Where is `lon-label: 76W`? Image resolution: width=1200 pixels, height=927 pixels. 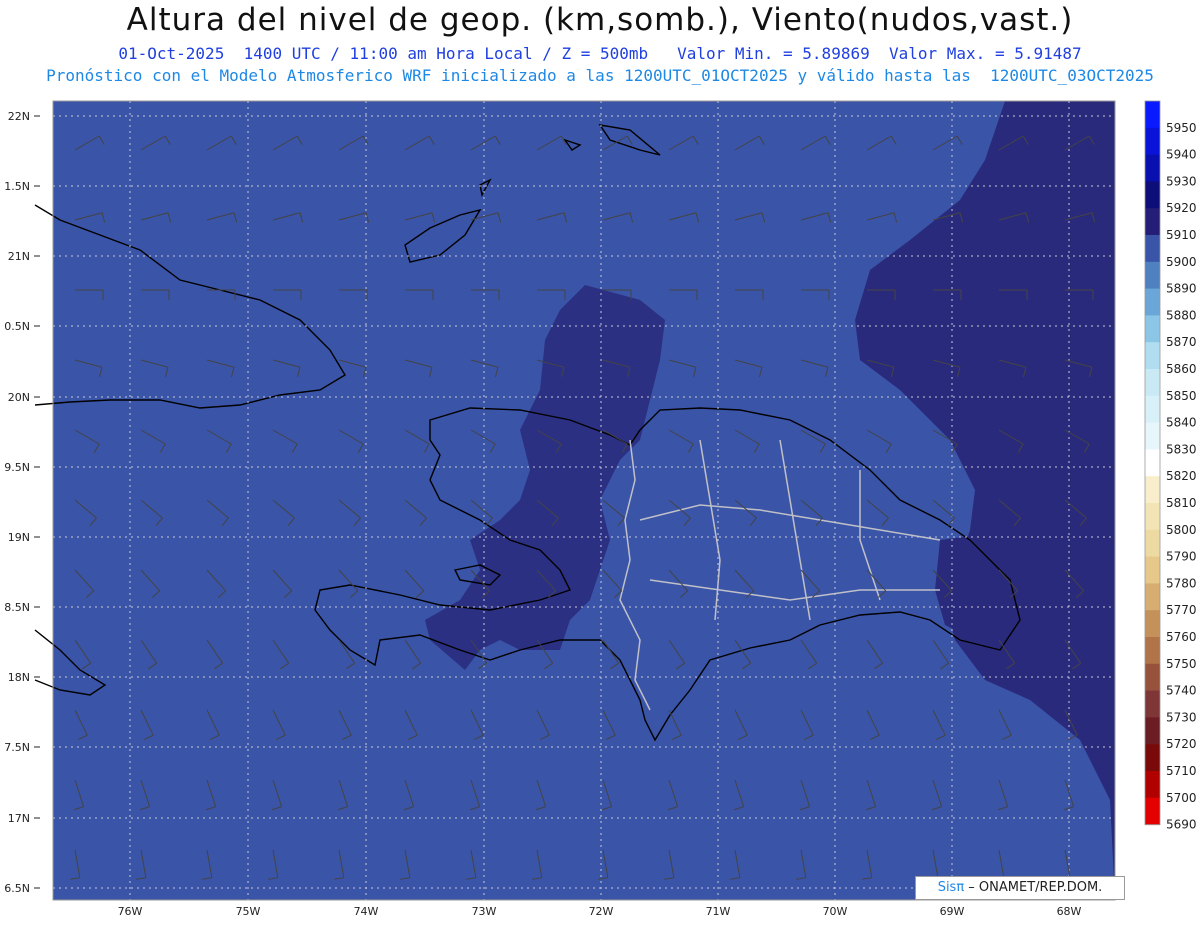
lon-label: 76W is located at coordinates (130, 911).